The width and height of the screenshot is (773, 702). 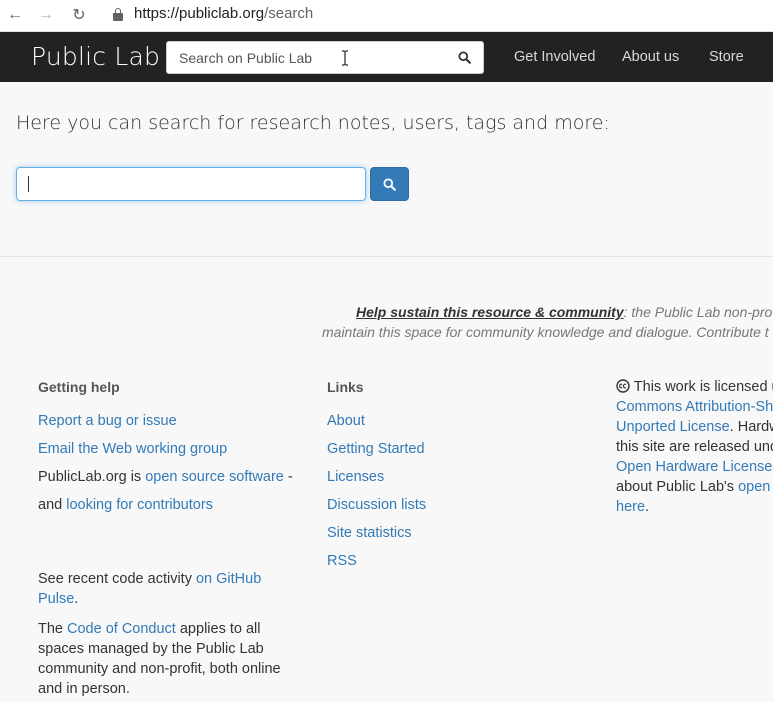 I want to click on license-line-1: This work is licensed u, so click(x=694, y=387).